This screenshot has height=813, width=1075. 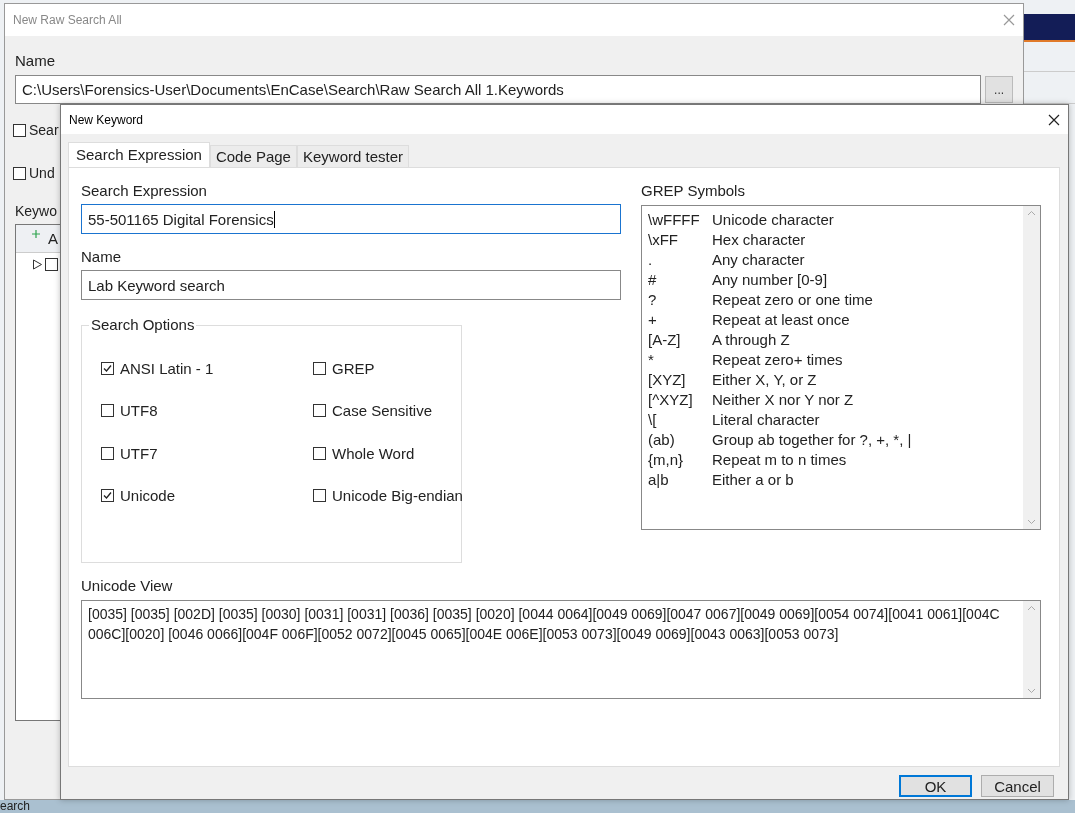 What do you see at coordinates (651, 259) in the screenshot?
I see `symbol-text: .` at bounding box center [651, 259].